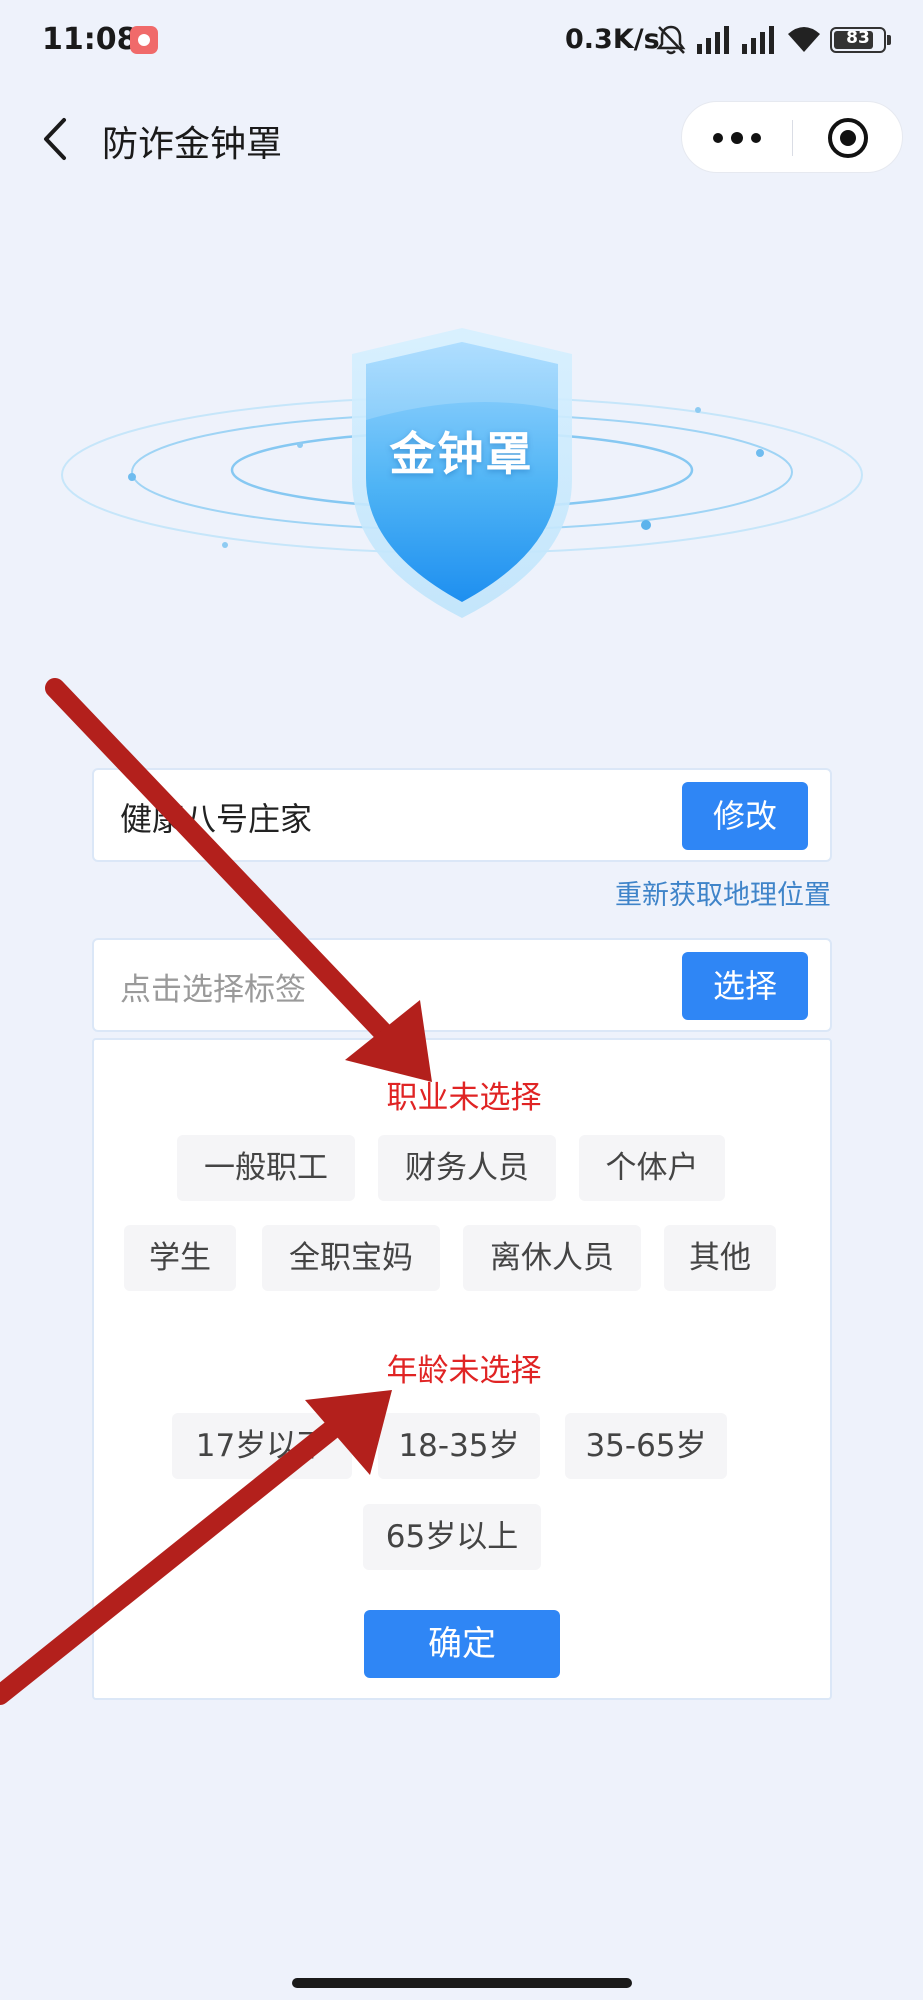 Image resolution: width=923 pixels, height=2000 pixels. What do you see at coordinates (646, 1446) in the screenshot?
I see `age-option-35-65: 35-65岁` at bounding box center [646, 1446].